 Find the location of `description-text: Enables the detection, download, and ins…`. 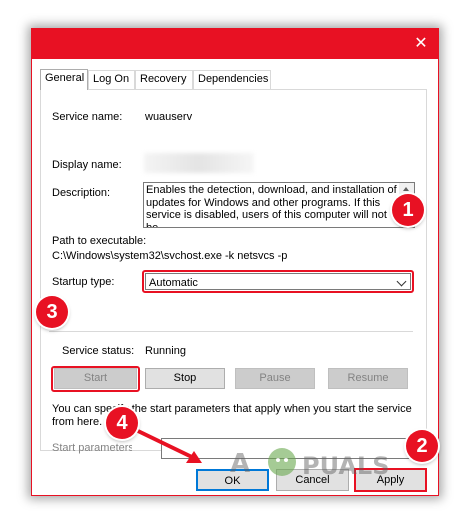

description-text: Enables the detection, download, and ins… is located at coordinates (271, 206).